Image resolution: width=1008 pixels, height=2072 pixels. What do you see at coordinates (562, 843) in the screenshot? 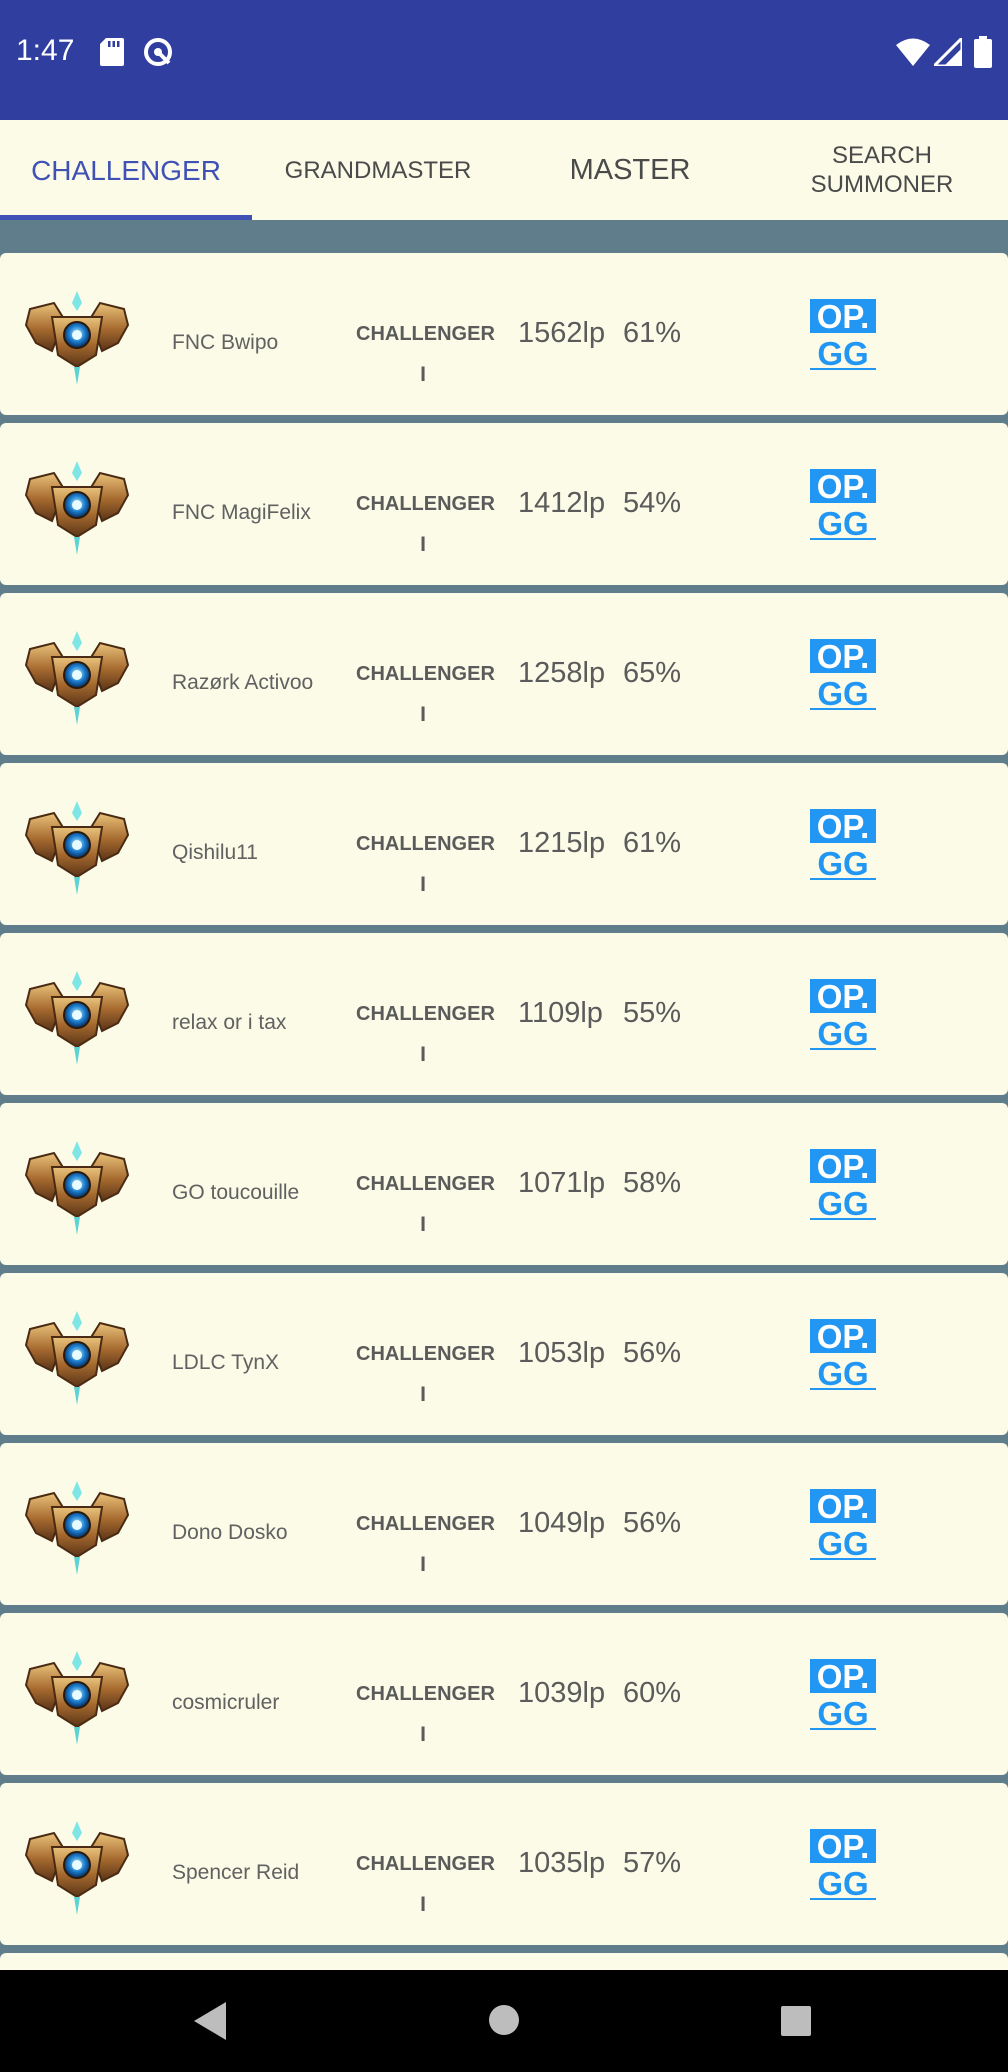
I see `league-points: 1215lp` at bounding box center [562, 843].